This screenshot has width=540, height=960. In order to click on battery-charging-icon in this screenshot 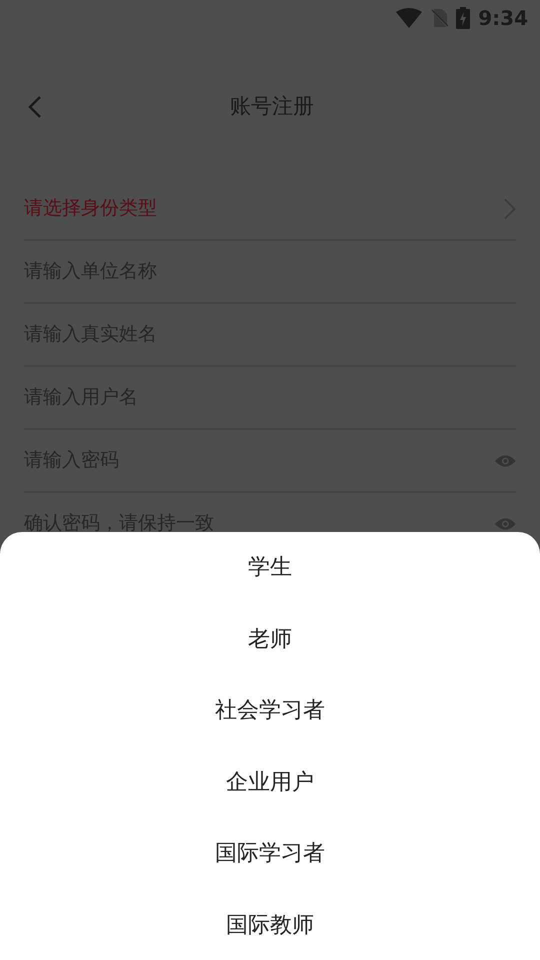, I will do `click(463, 18)`.